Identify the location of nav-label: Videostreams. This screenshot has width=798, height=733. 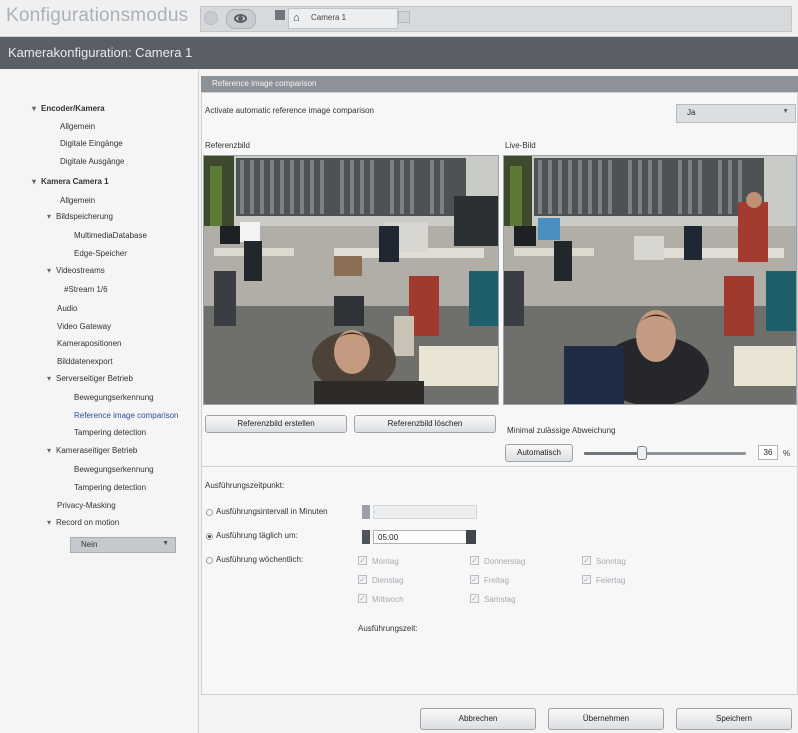
(80, 270).